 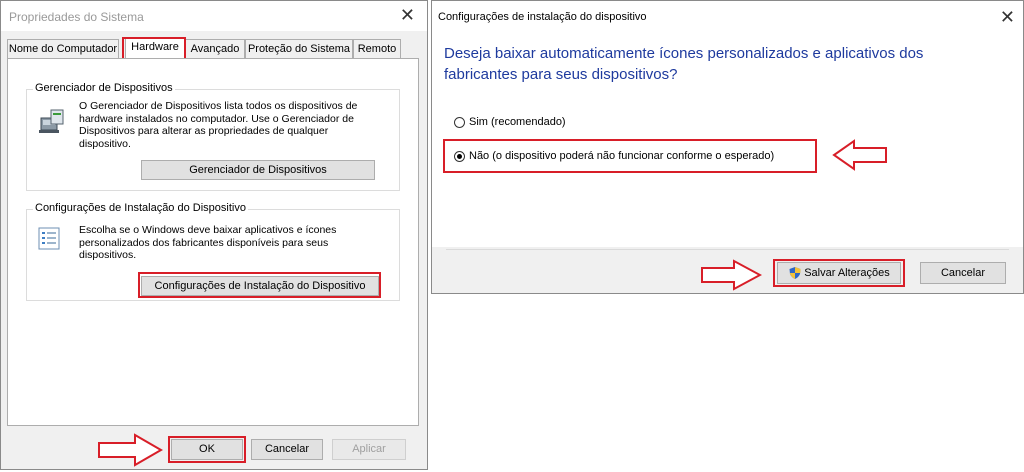 I want to click on arrow-to-ok-icon, so click(x=130, y=450).